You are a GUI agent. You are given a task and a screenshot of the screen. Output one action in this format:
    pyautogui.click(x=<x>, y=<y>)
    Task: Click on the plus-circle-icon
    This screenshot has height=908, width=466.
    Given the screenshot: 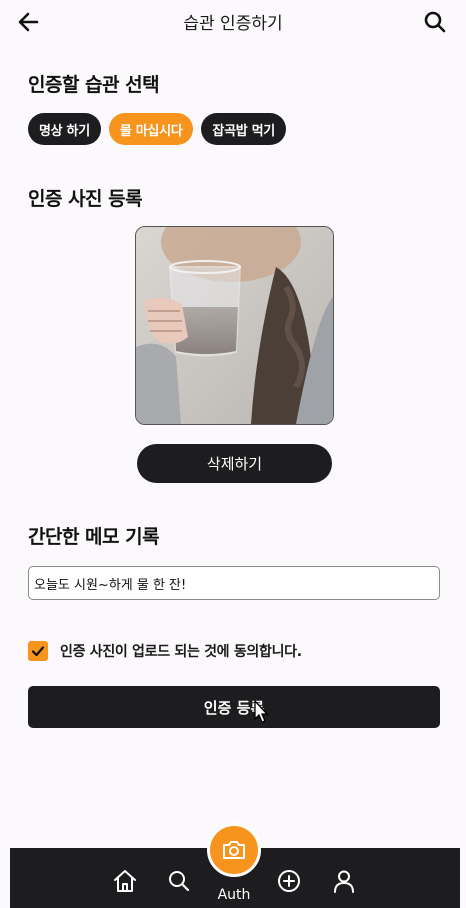 What is the action you would take?
    pyautogui.click(x=289, y=881)
    